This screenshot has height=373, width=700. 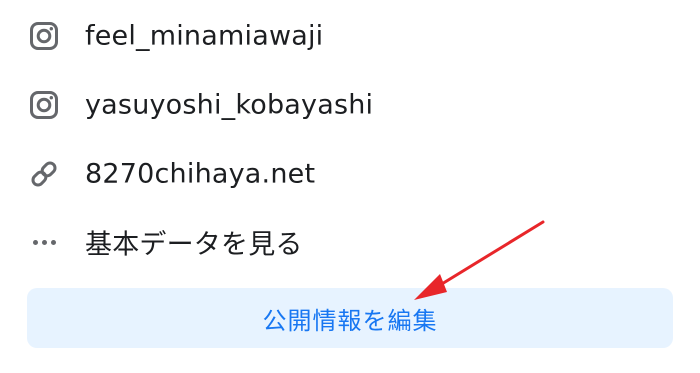 What do you see at coordinates (44, 174) in the screenshot?
I see `link-icon` at bounding box center [44, 174].